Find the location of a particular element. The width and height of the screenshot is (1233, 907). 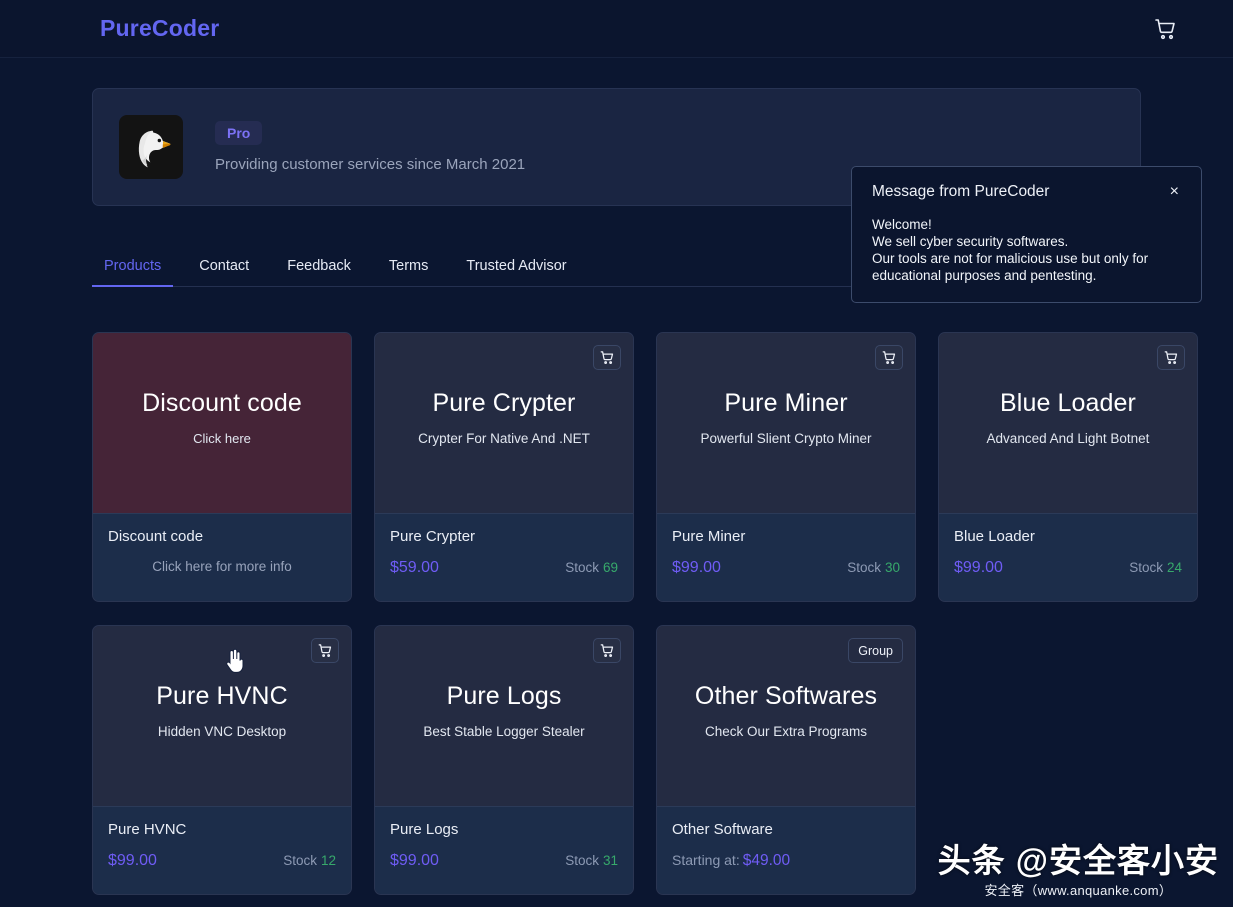

card-banner-subtitle: Hidden VNC Desktop is located at coordinates (222, 731).